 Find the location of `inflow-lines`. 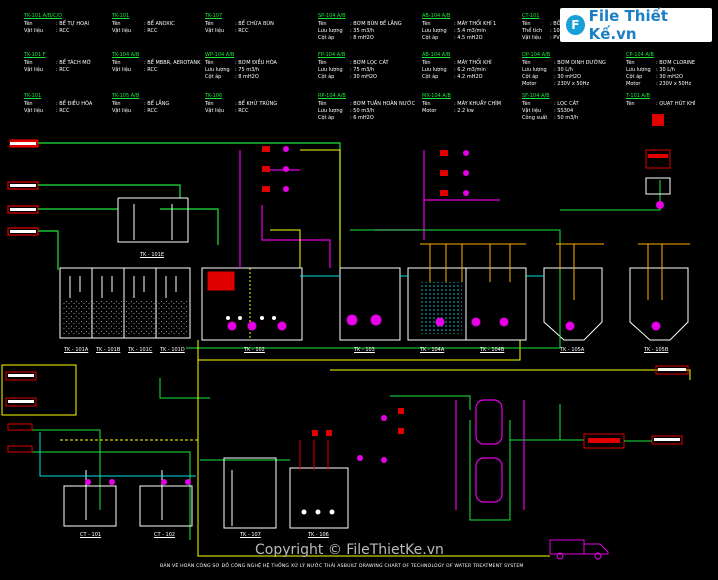

inflow-lines is located at coordinates (174, 204).